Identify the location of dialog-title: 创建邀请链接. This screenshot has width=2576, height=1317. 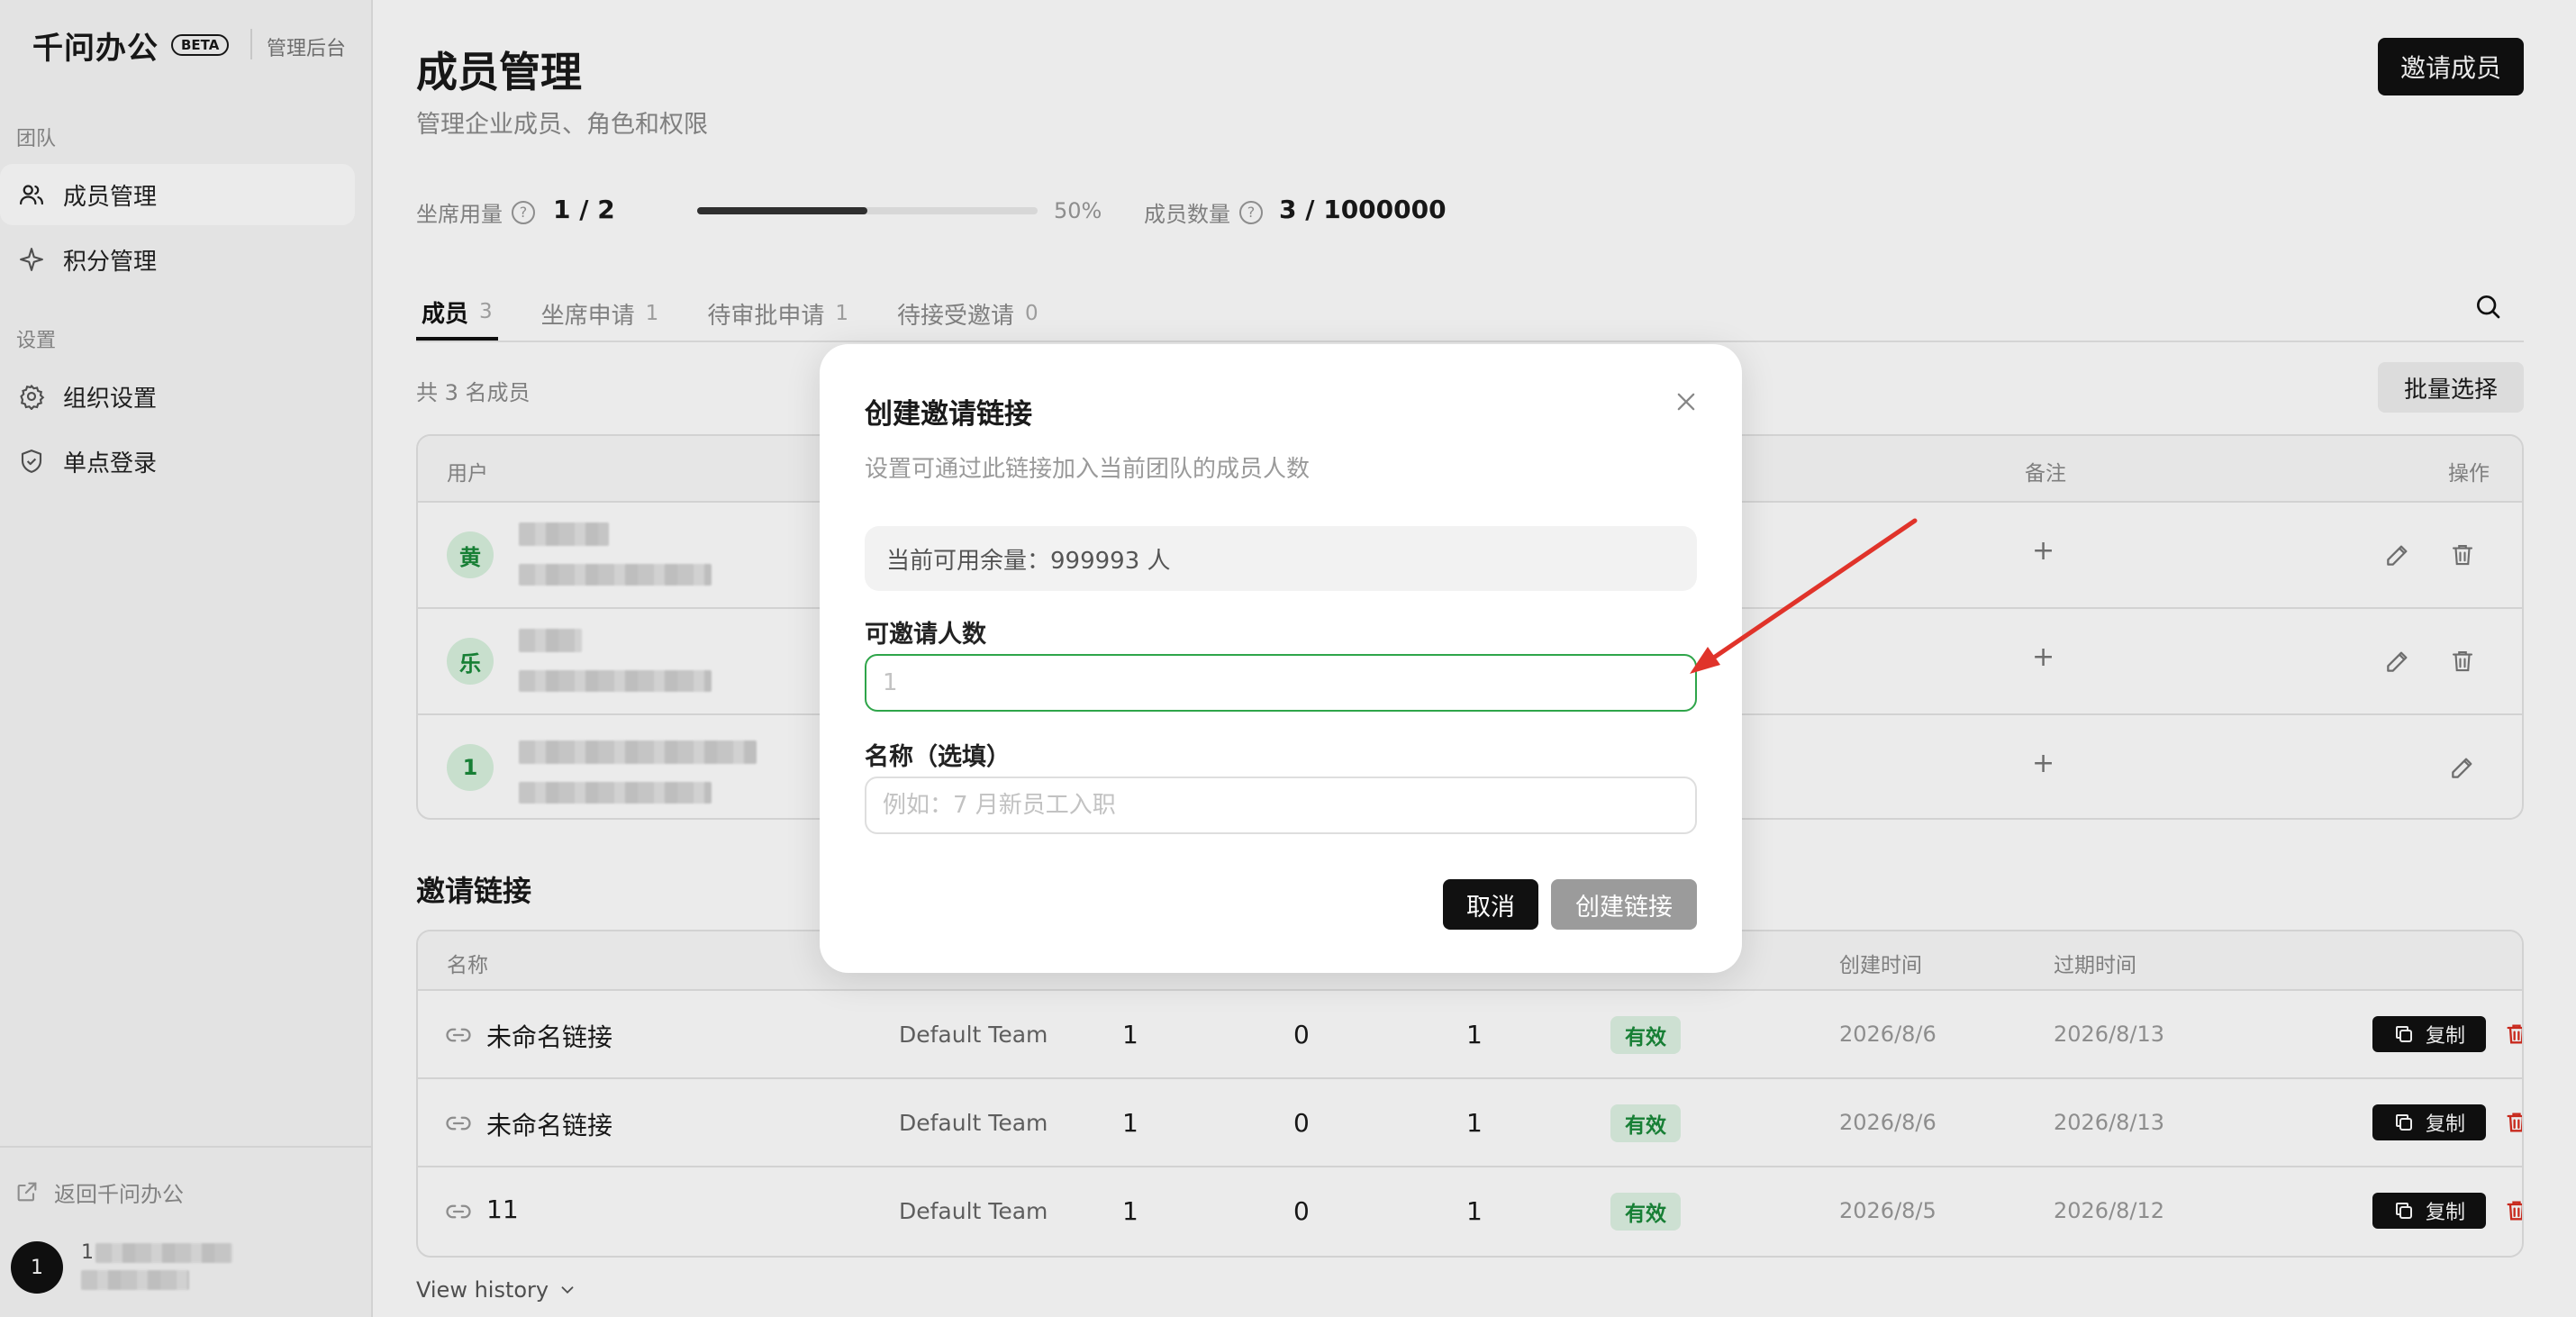
(948, 414).